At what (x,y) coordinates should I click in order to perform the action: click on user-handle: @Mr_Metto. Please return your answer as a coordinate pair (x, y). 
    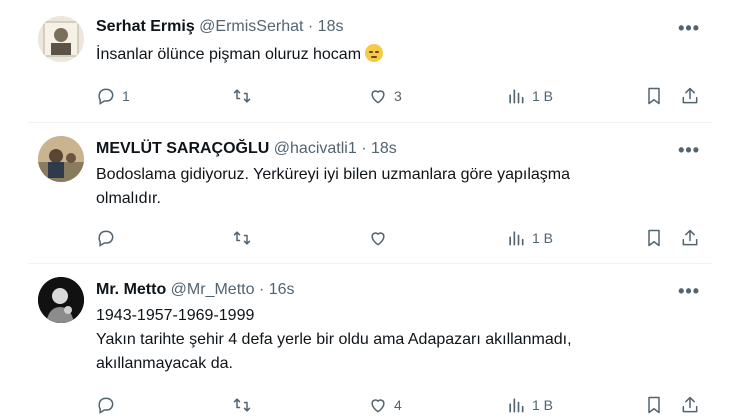
    Looking at the image, I should click on (213, 289).